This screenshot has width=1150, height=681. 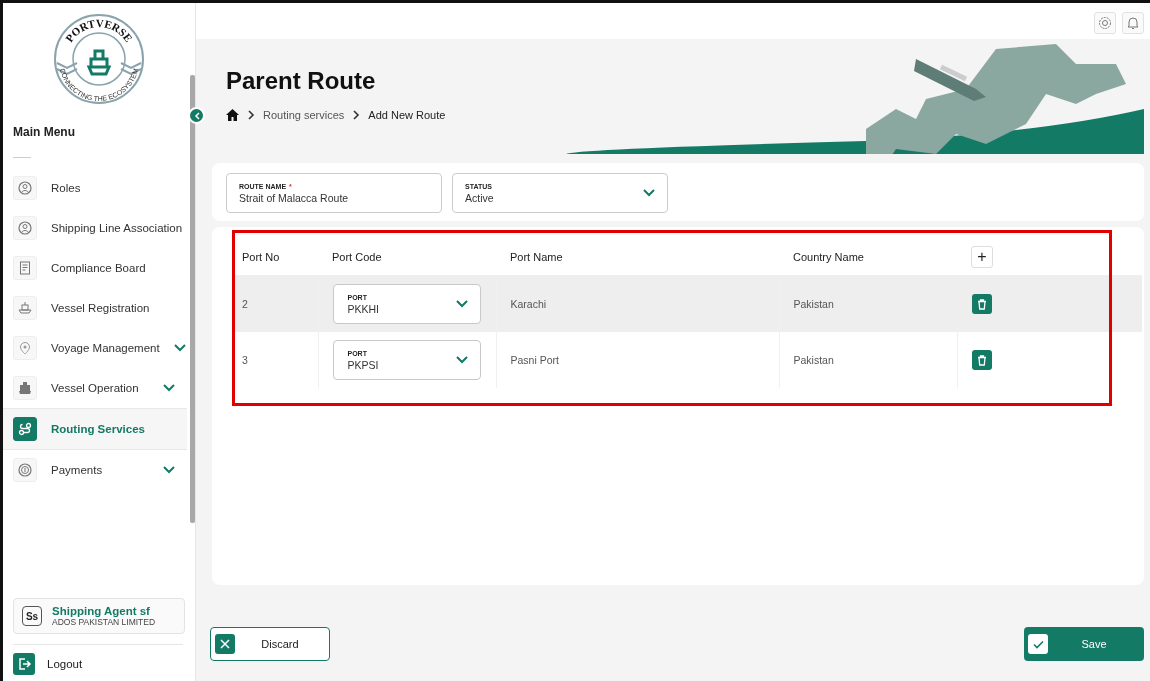 What do you see at coordinates (1084, 644) in the screenshot?
I see `save-button: Save` at bounding box center [1084, 644].